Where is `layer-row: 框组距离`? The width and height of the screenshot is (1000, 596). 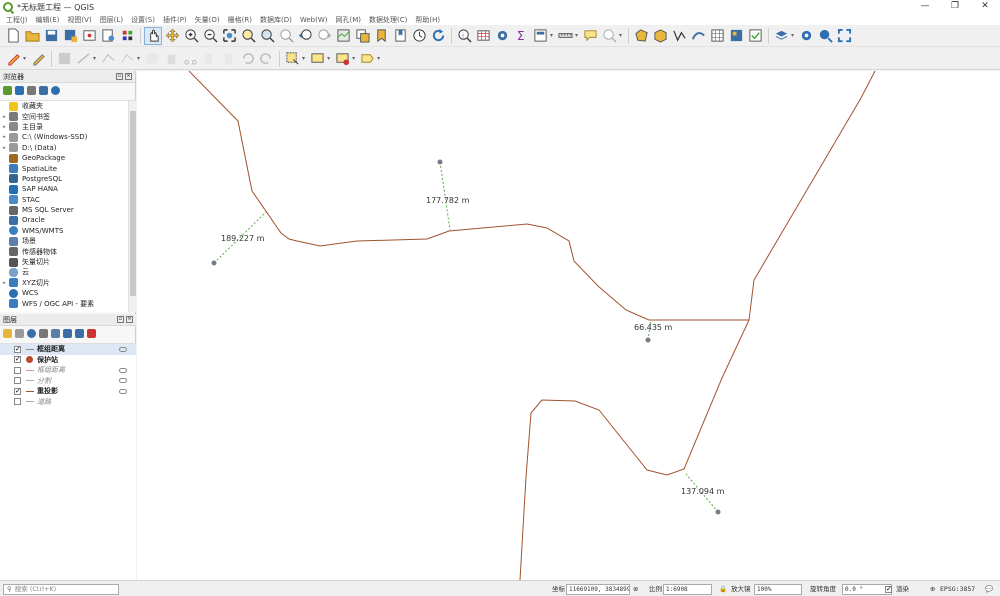 layer-row: 框组距离 is located at coordinates (68, 370).